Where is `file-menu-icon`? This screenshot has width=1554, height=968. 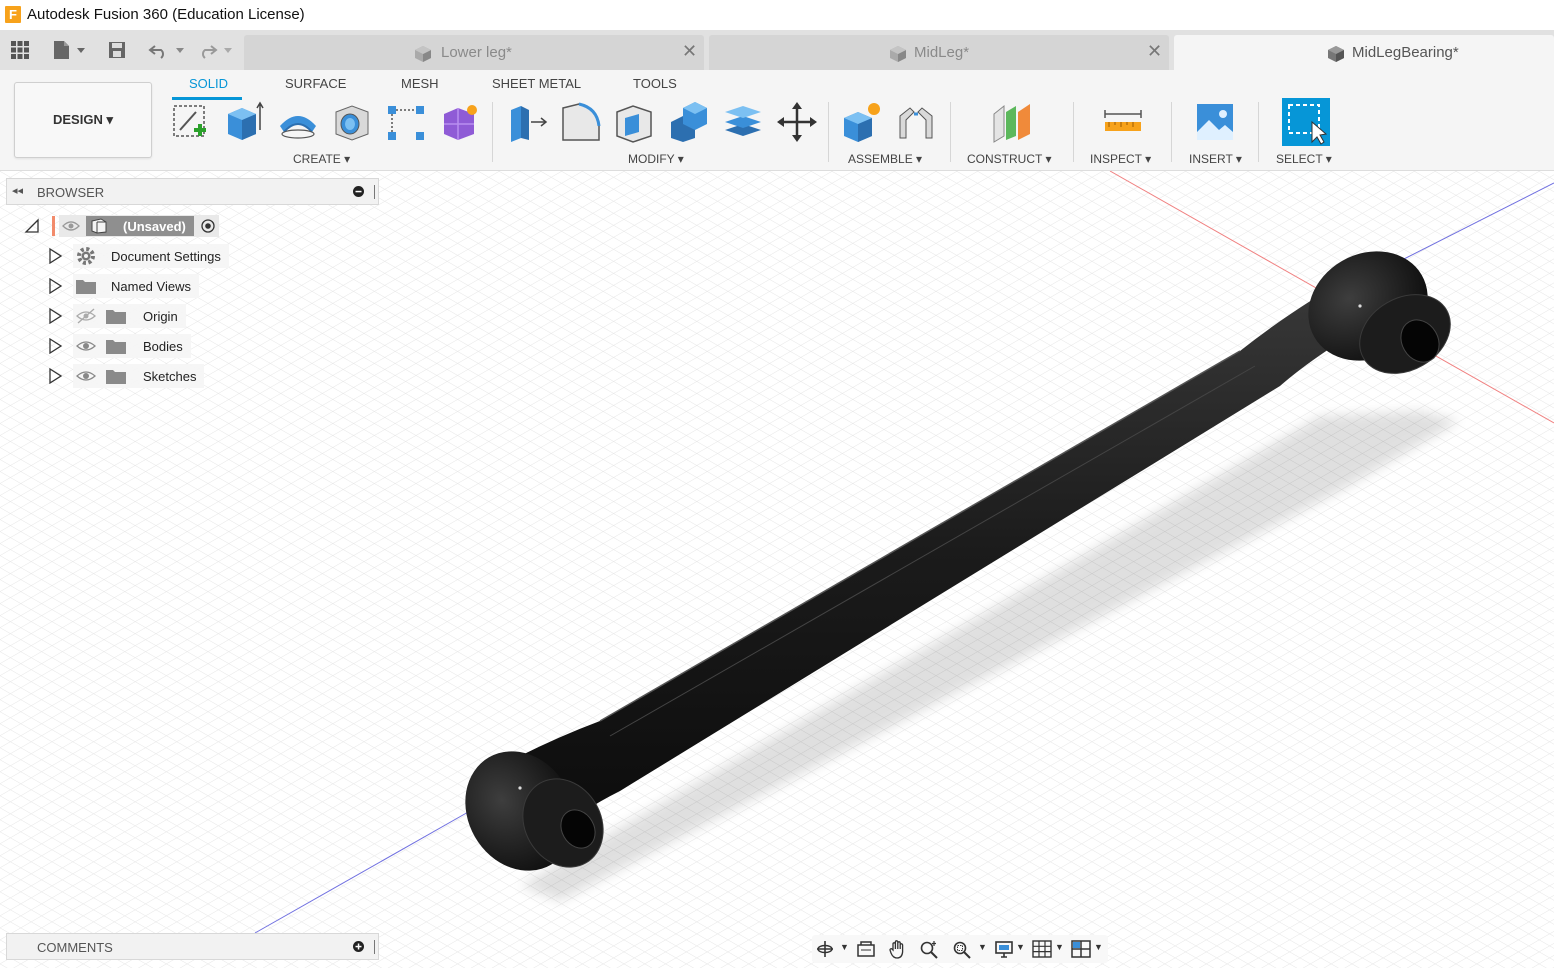 file-menu-icon is located at coordinates (68, 50).